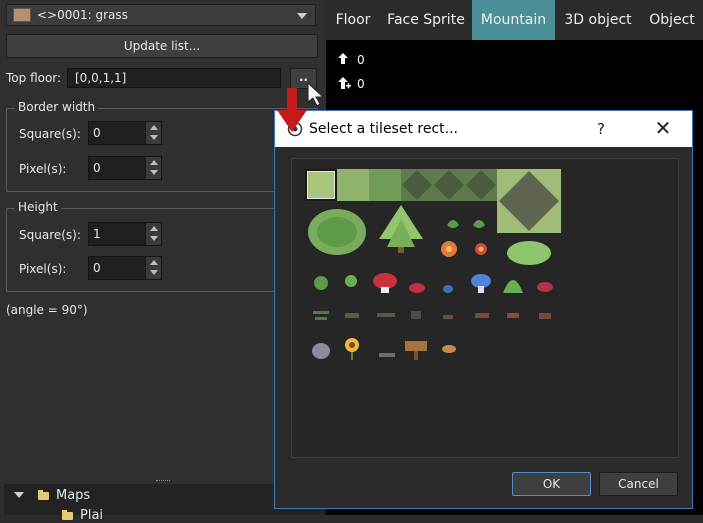 Image resolution: width=703 pixels, height=523 pixels. I want to click on arrow-up-icon, so click(343, 58).